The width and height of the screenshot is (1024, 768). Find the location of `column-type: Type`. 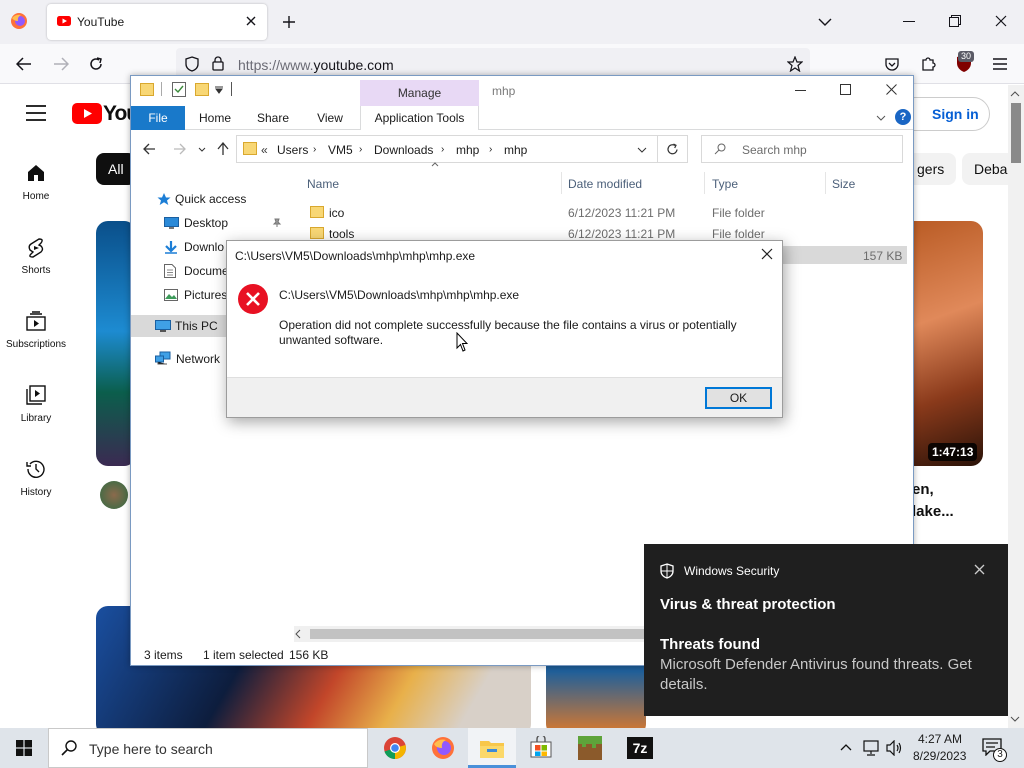

column-type: Type is located at coordinates (725, 184).